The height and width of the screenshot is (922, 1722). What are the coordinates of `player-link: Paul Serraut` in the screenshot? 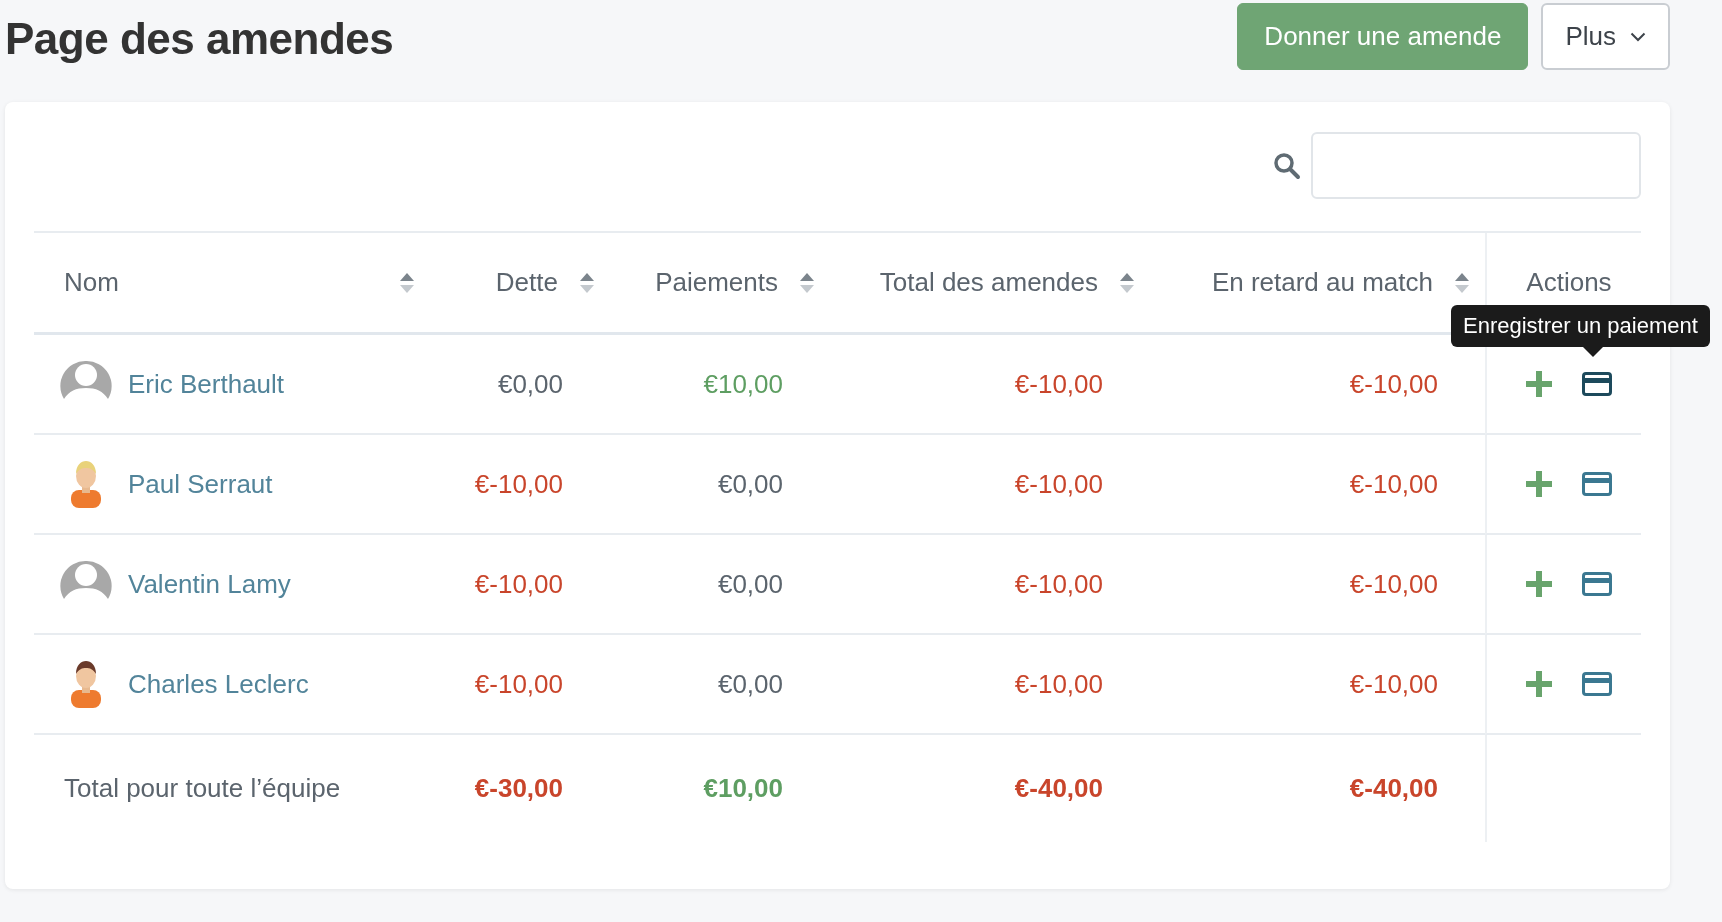 It's located at (200, 484).